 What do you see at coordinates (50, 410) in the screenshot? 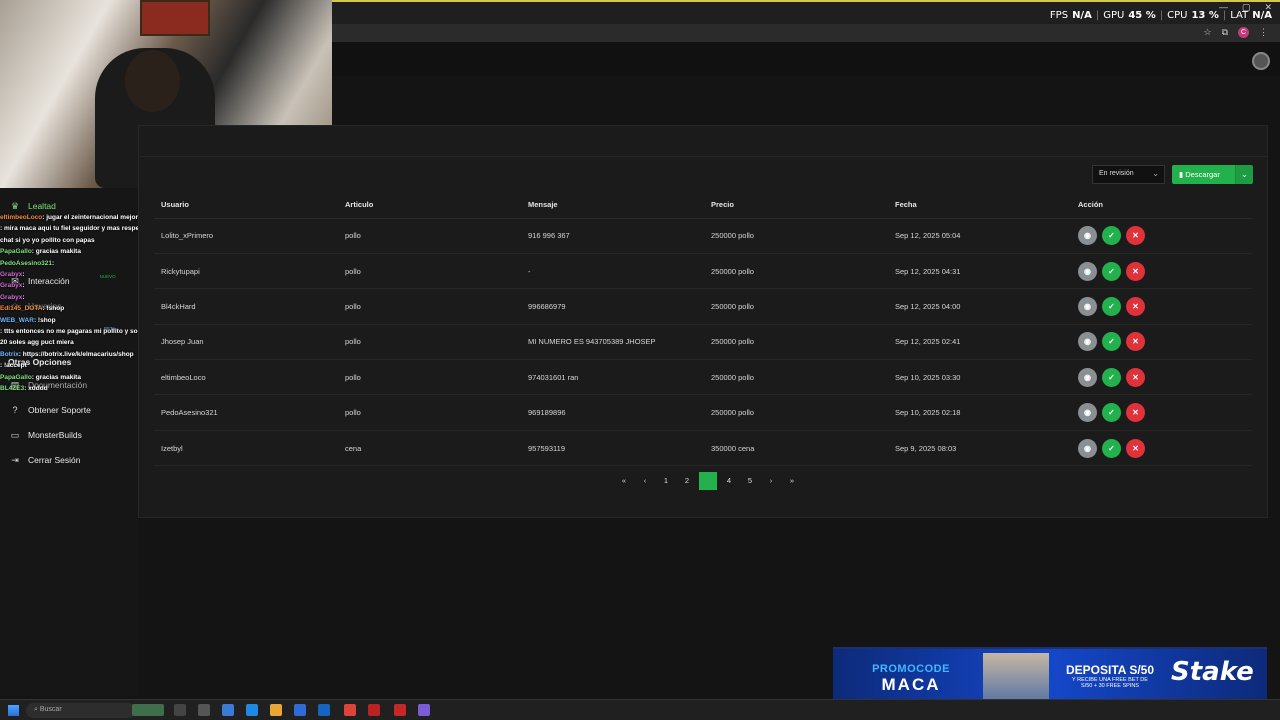
I see `sidebar-item-soporte: ? Obtener Soporte` at bounding box center [50, 410].